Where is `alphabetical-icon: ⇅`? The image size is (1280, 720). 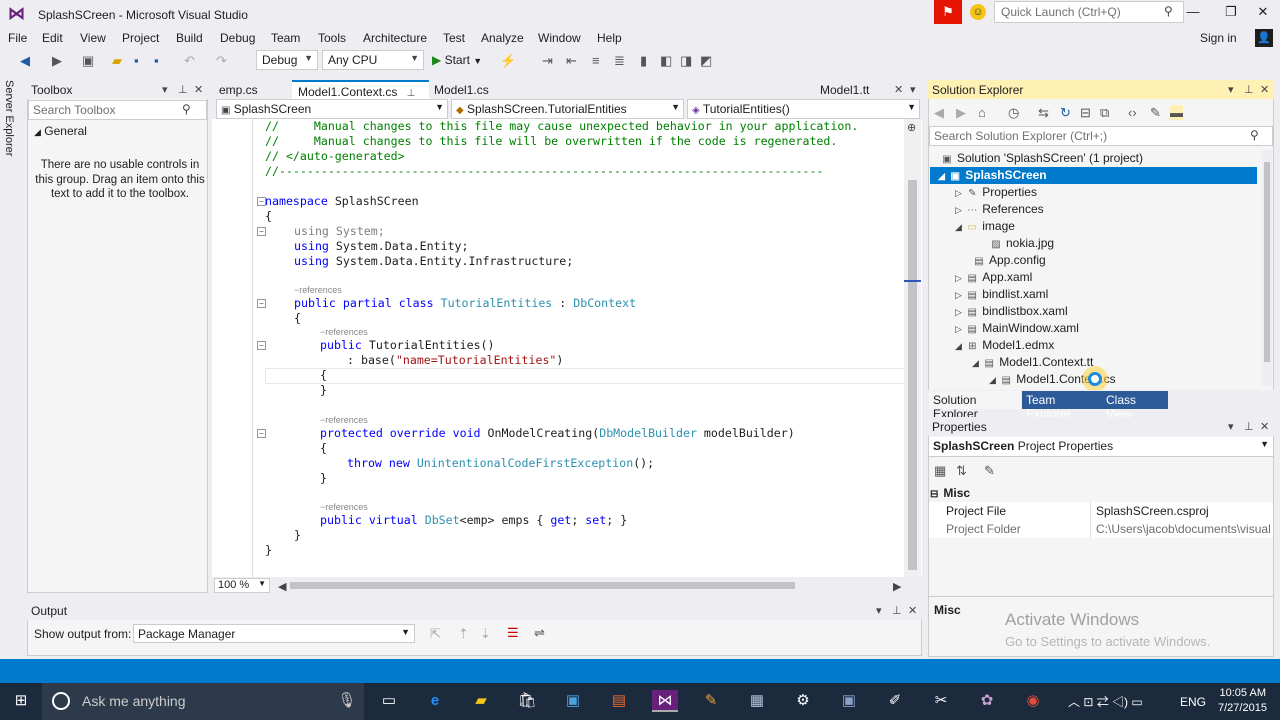 alphabetical-icon: ⇅ is located at coordinates (961, 471).